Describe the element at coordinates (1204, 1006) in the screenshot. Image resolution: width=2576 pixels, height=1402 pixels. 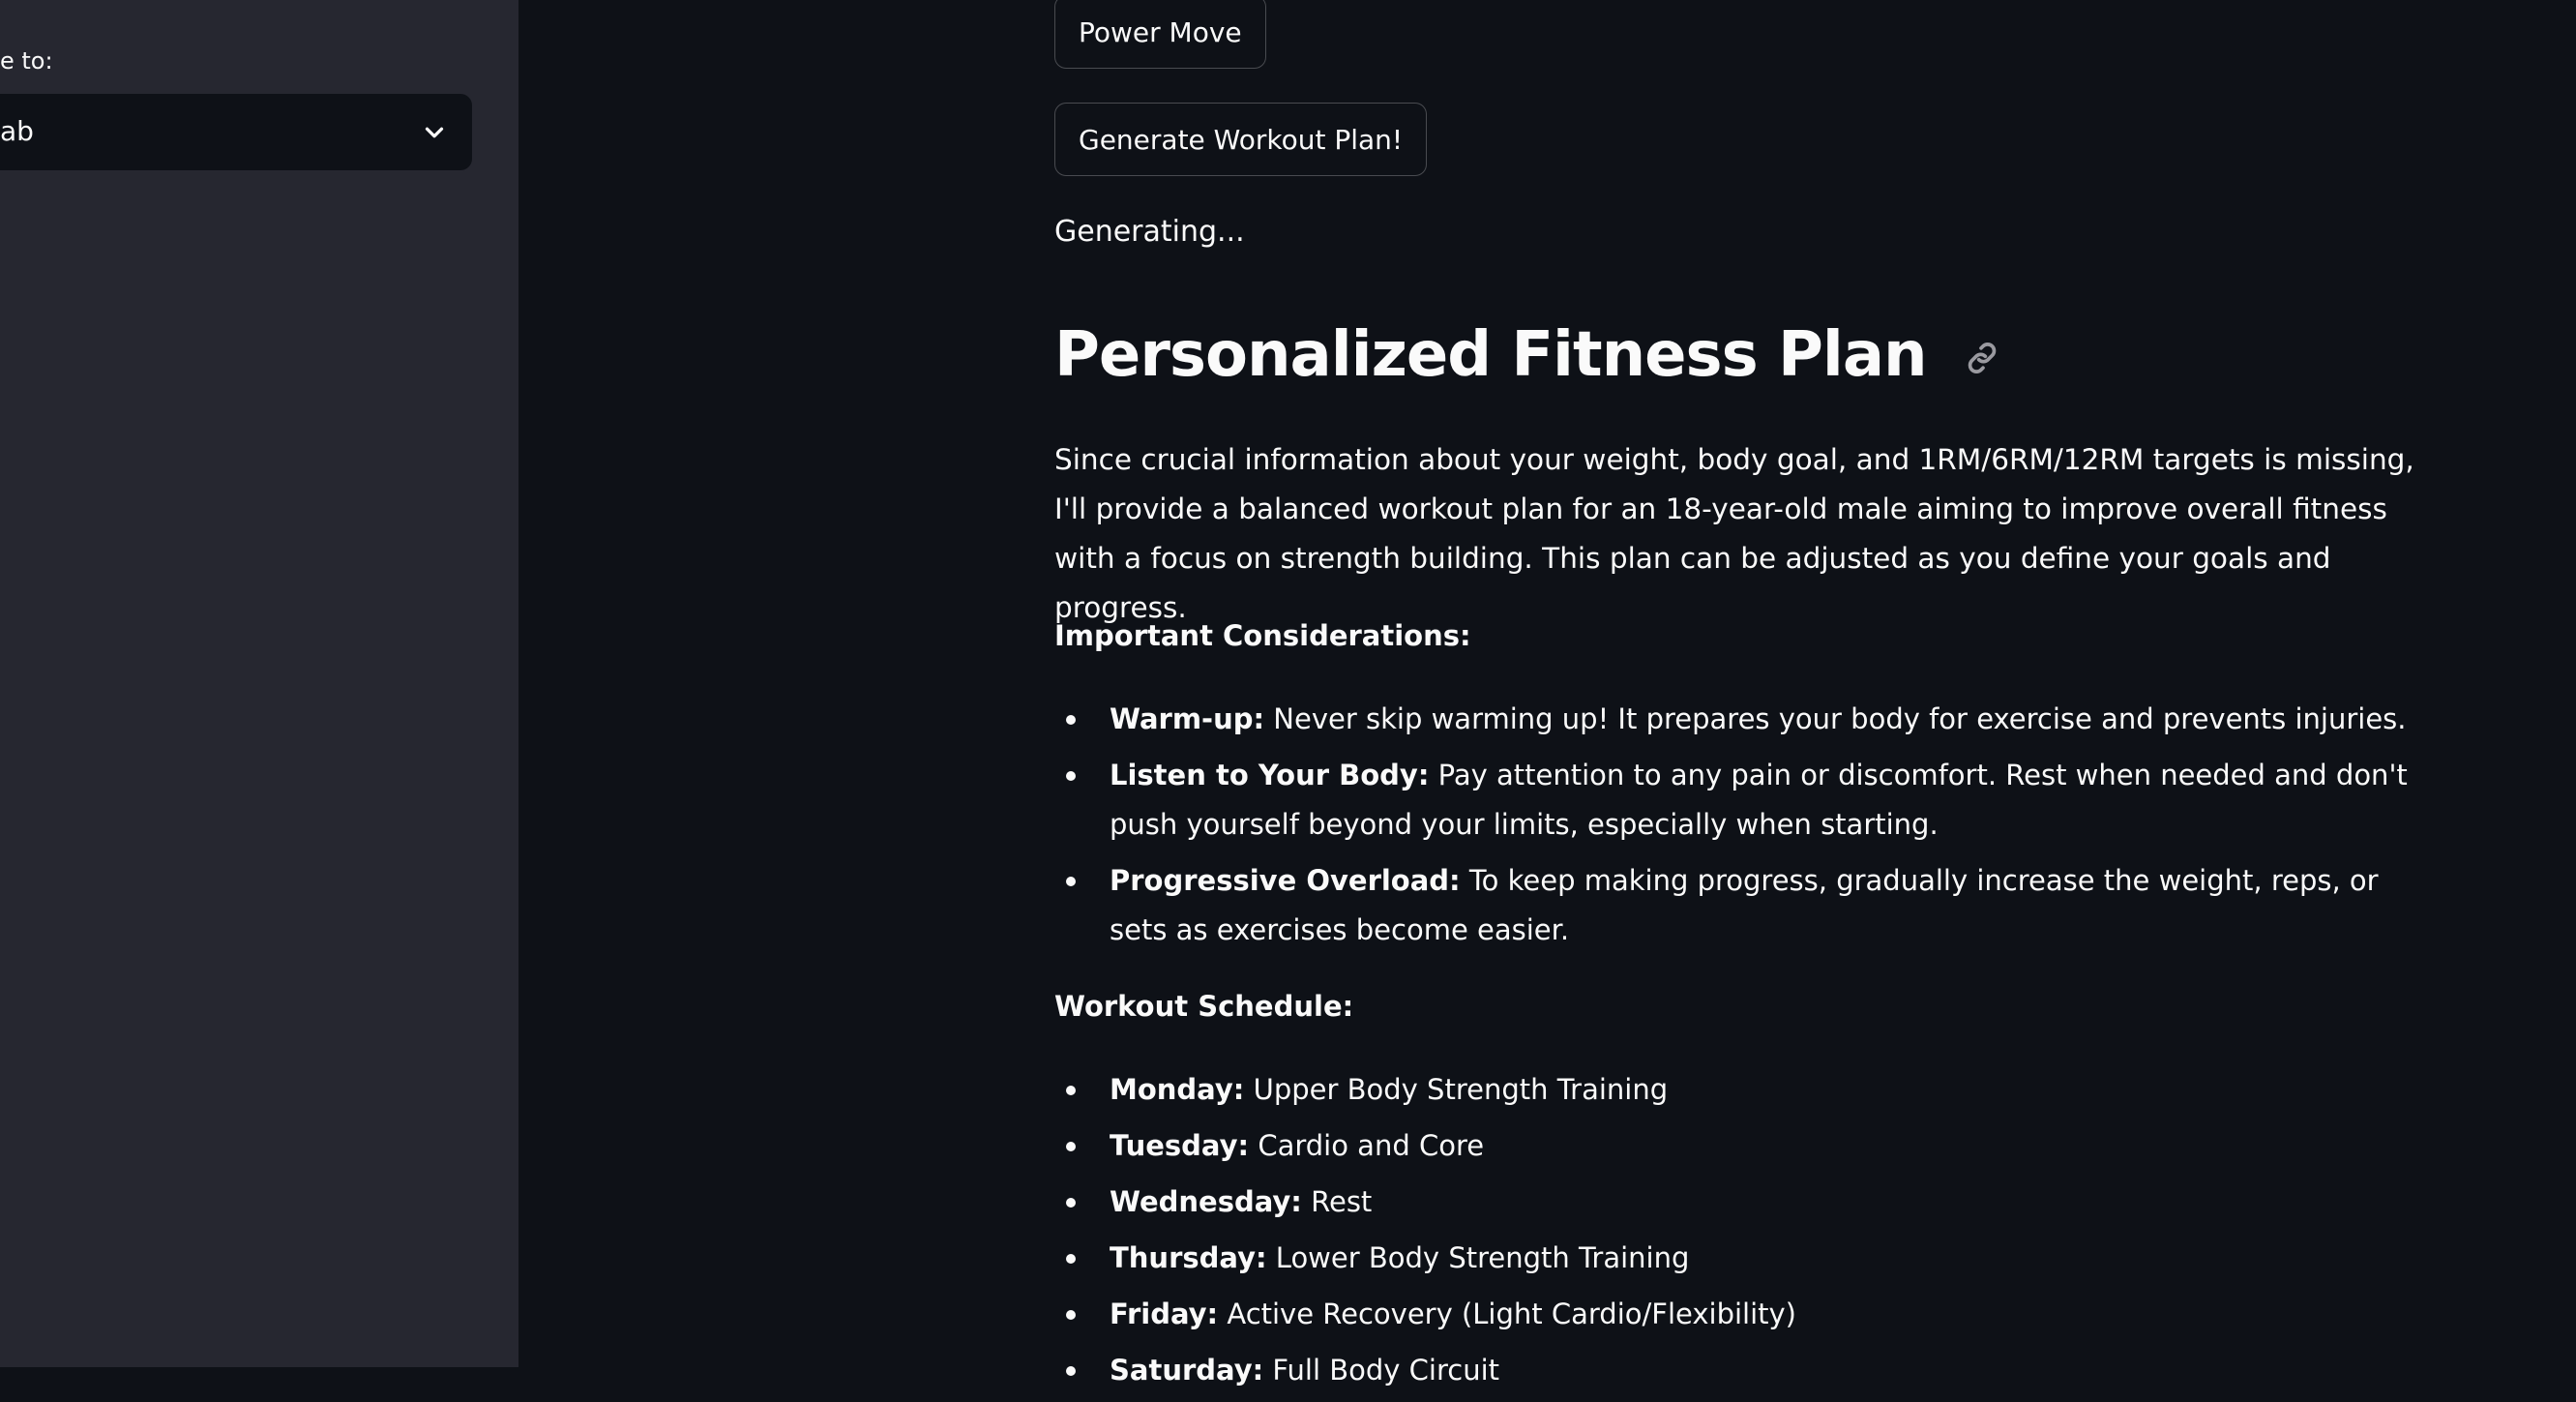
I see `schedule-heading: Workout Schedule:` at that location.